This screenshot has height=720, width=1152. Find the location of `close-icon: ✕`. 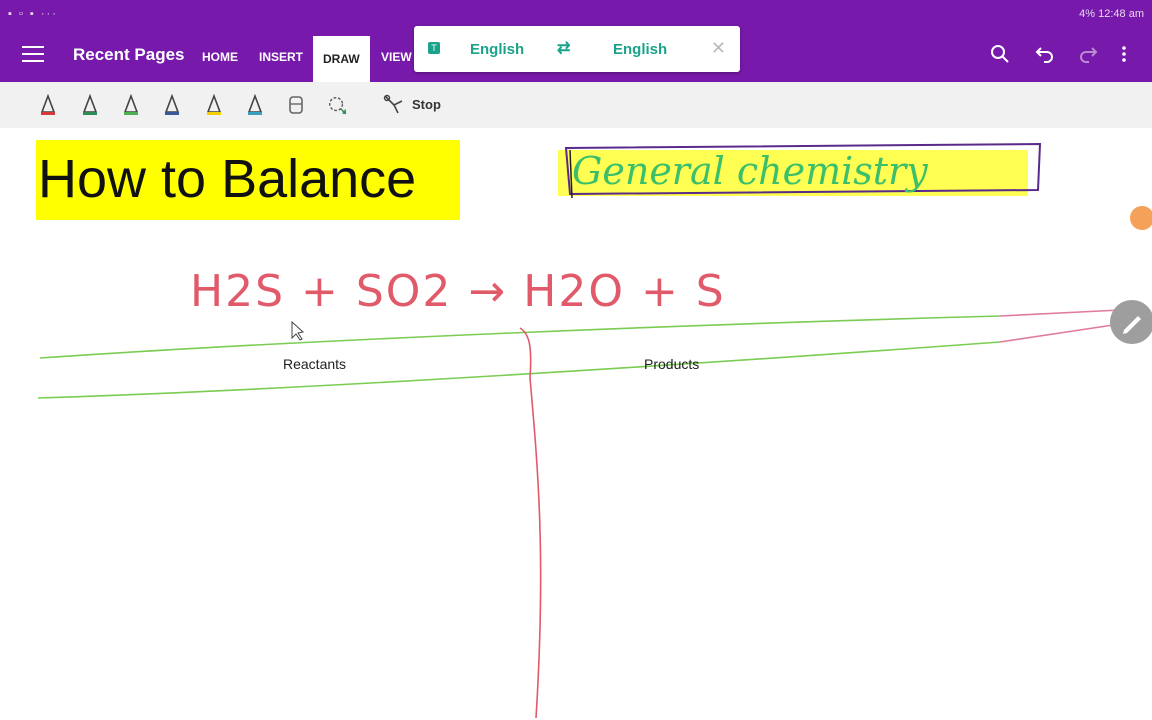

close-icon: ✕ is located at coordinates (718, 48).